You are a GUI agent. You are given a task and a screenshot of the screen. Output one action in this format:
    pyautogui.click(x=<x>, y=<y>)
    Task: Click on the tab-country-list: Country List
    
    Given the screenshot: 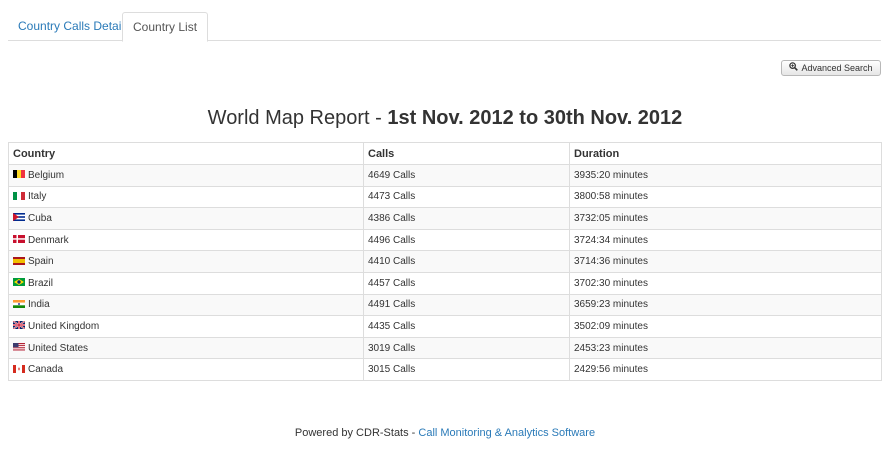 What is the action you would take?
    pyautogui.click(x=165, y=27)
    